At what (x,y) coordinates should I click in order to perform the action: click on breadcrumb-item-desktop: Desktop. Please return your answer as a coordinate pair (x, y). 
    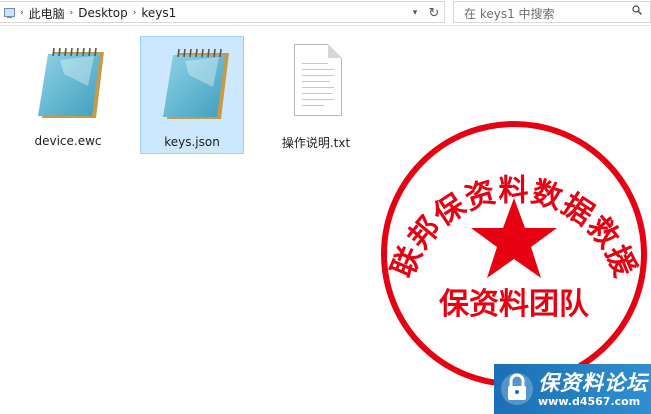
    Looking at the image, I should click on (103, 13).